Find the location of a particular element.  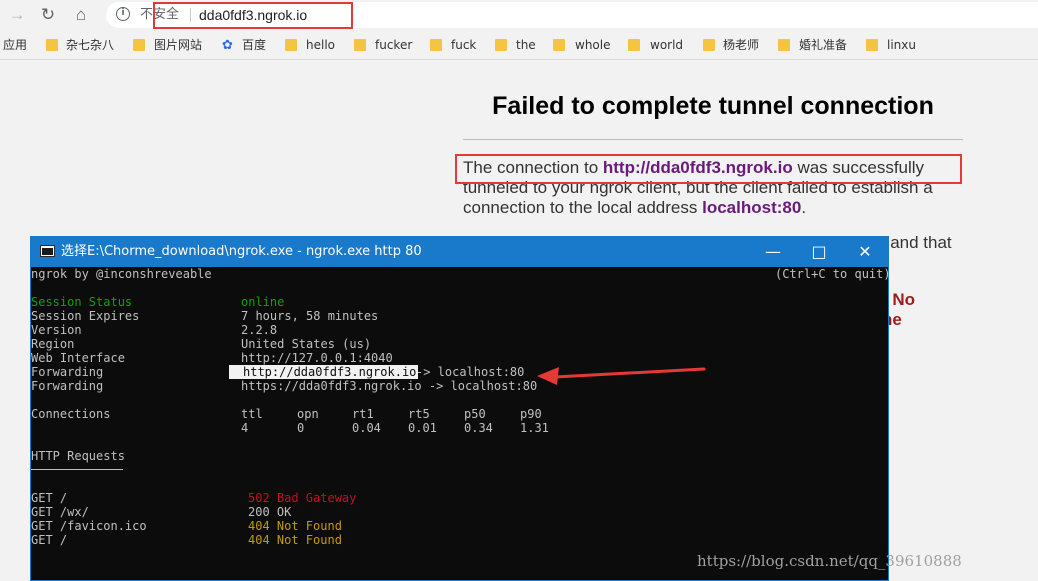

conn-header: ttl is located at coordinates (252, 414).